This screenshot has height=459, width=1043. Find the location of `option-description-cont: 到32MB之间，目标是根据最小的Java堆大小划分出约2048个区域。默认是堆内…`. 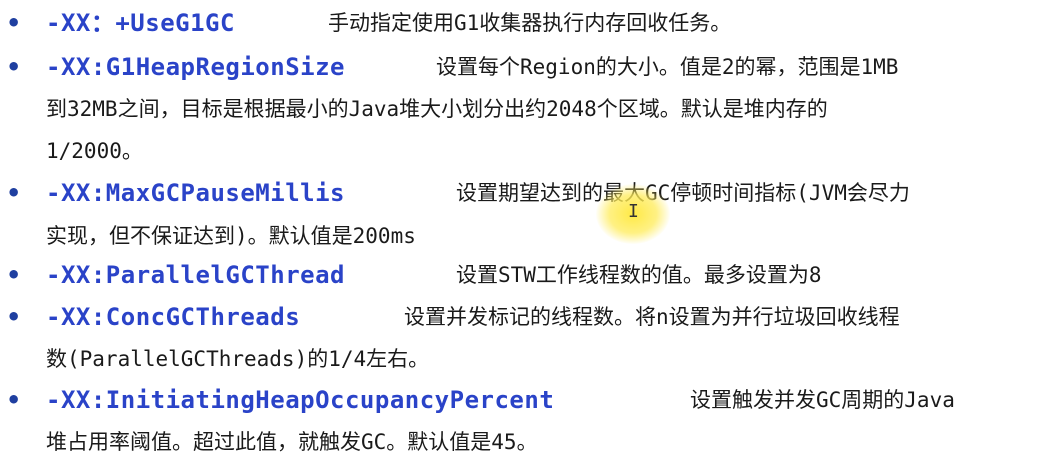

option-description-cont: 到32MB之间，目标是根据最小的Java堆大小划分出约2048个区域。默认是堆内… is located at coordinates (437, 109).